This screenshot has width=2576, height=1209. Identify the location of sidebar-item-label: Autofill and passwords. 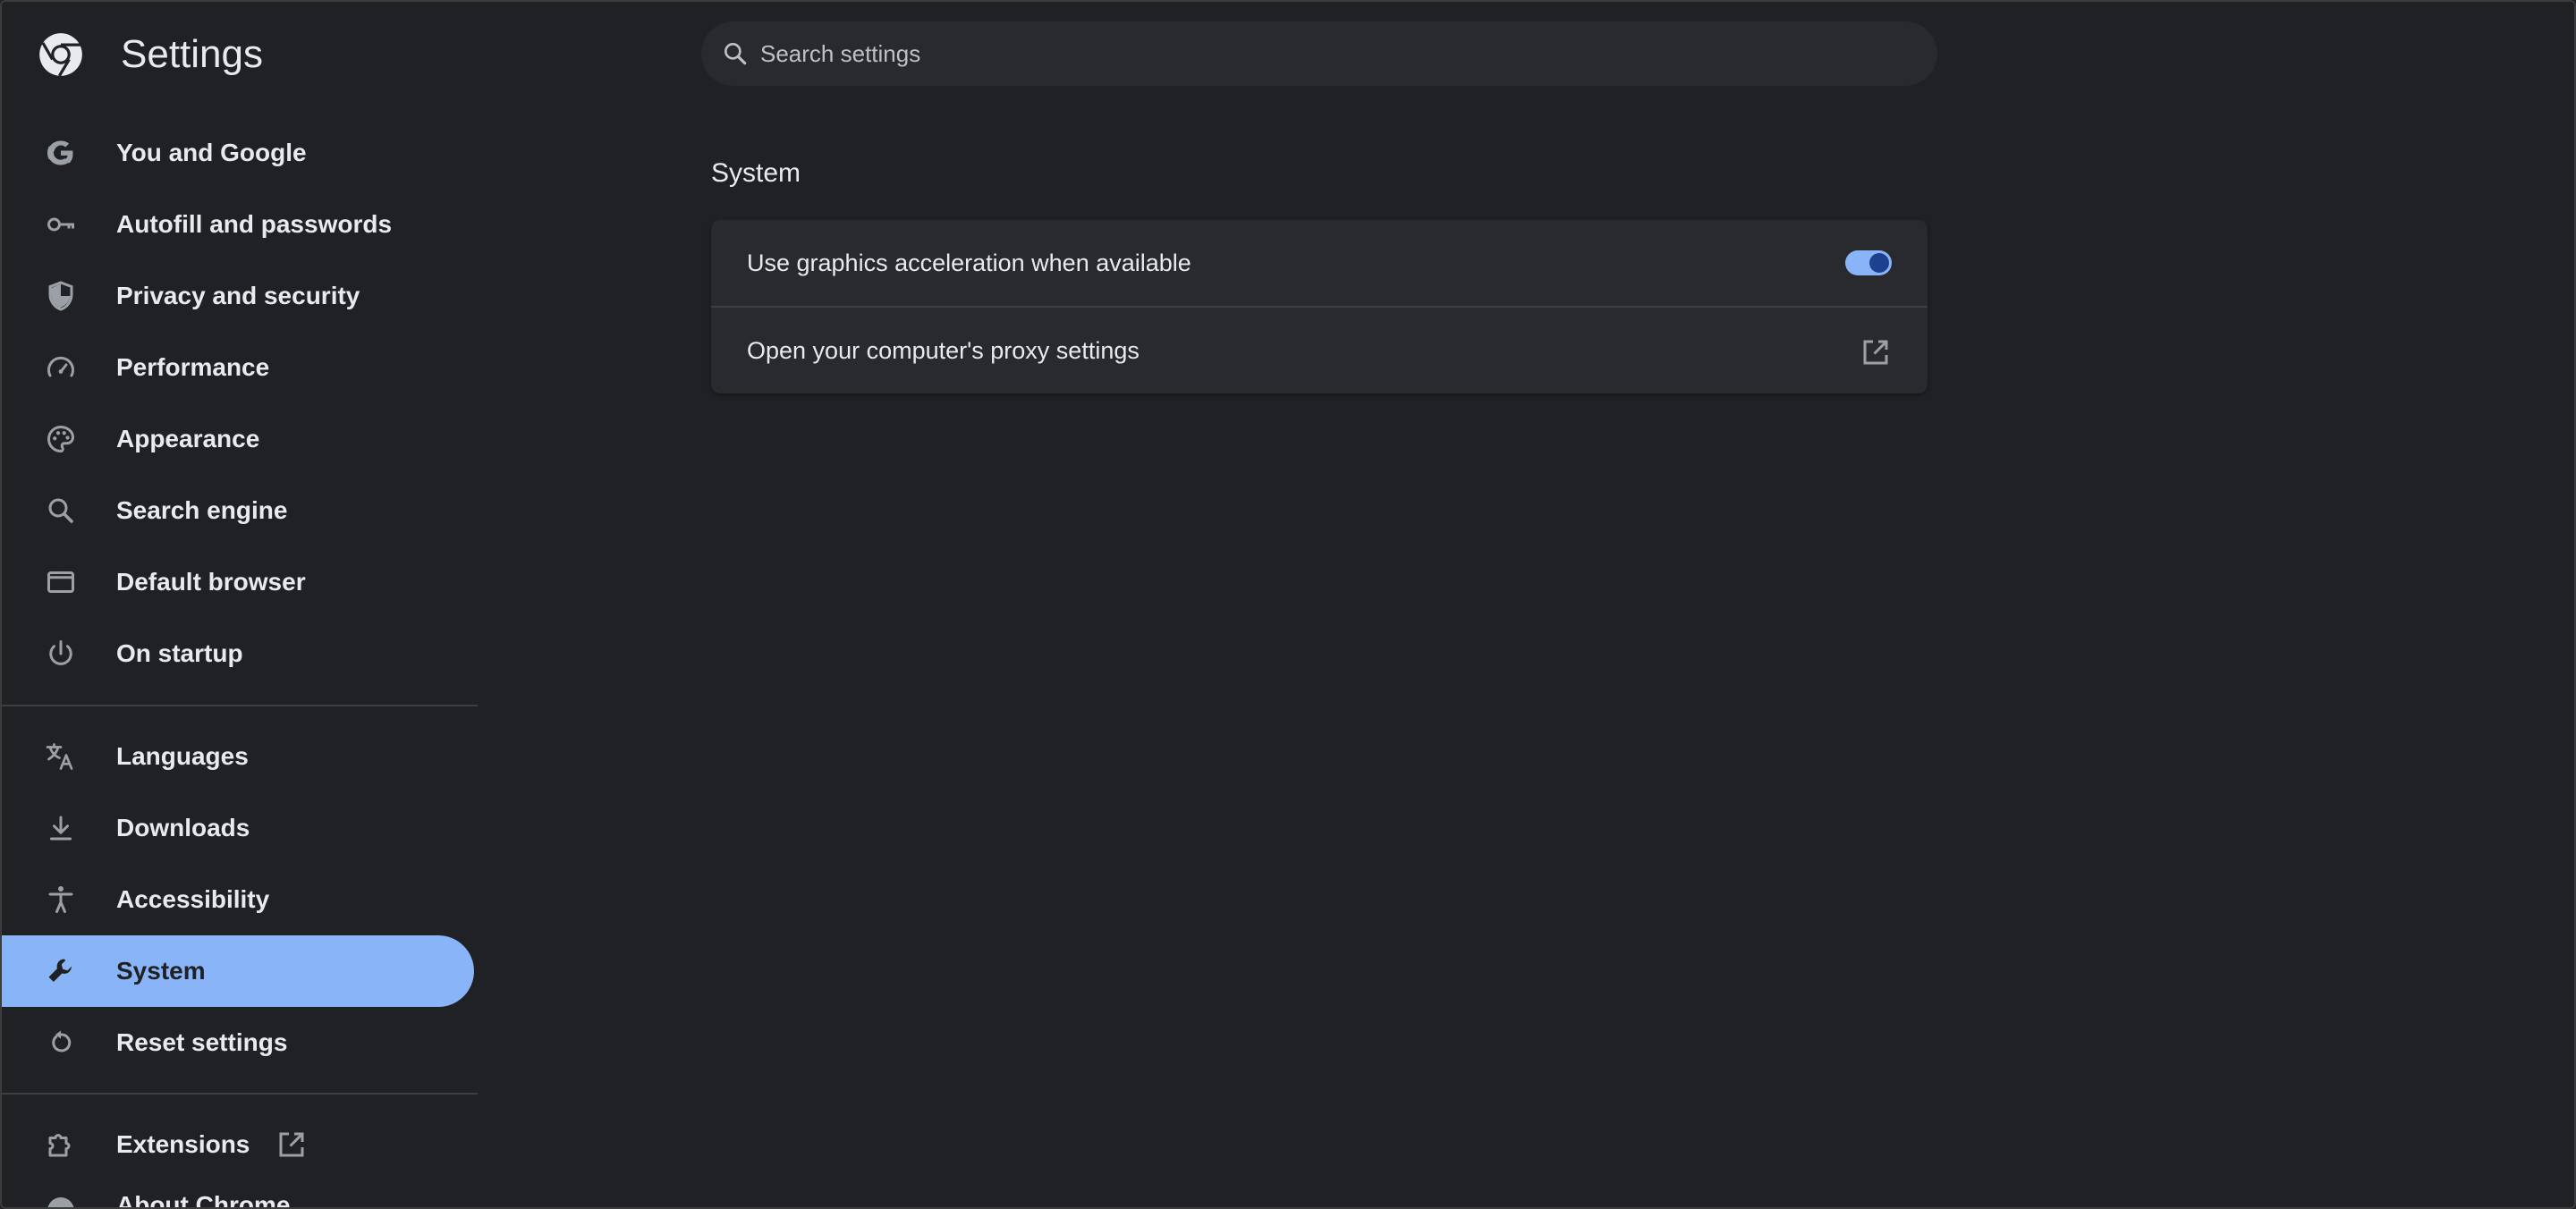
(254, 224).